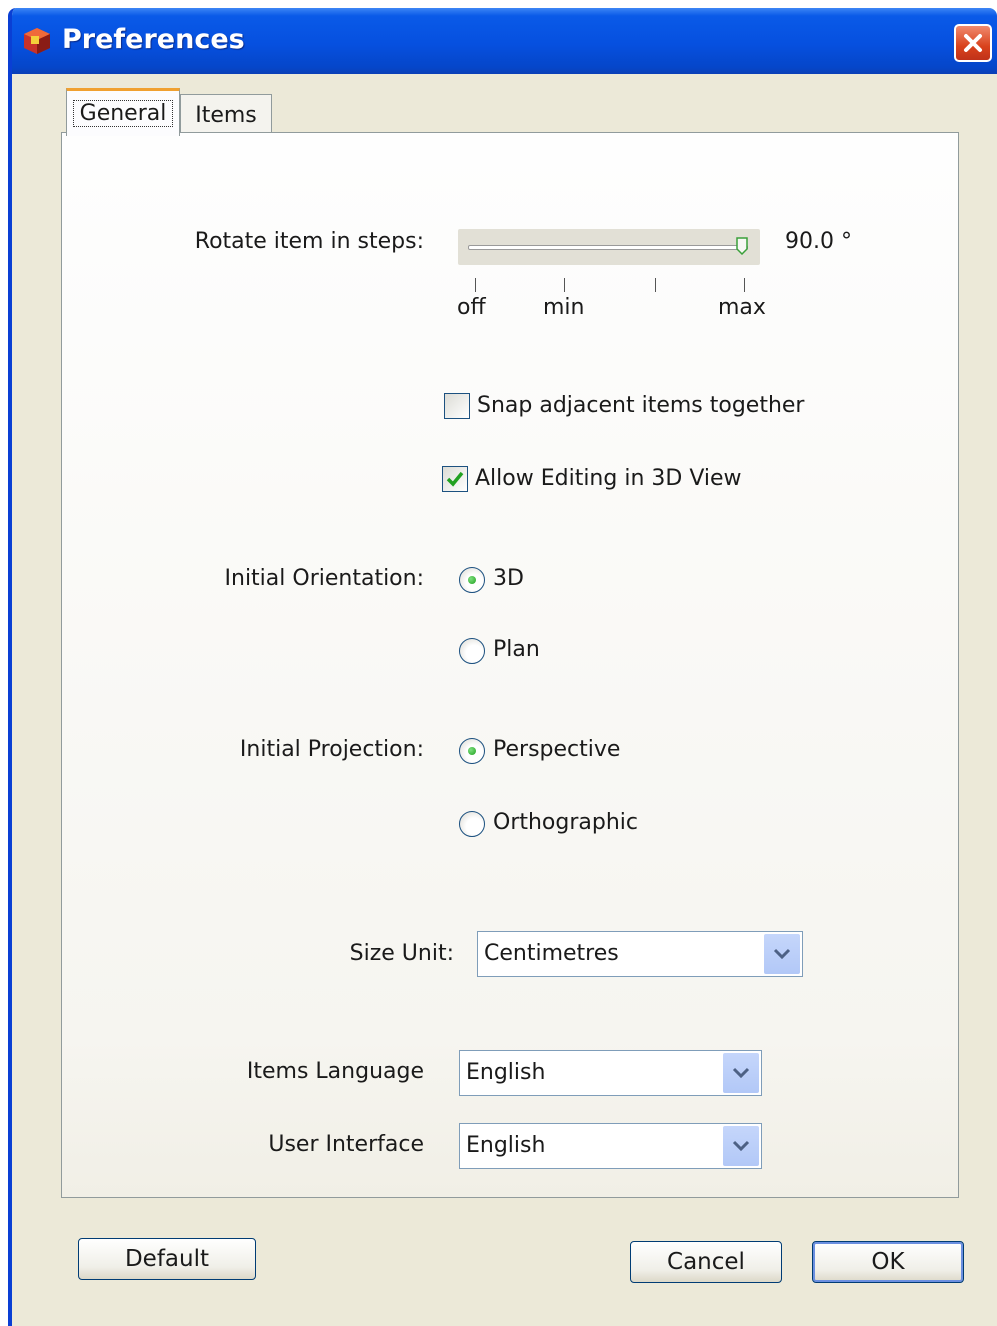 This screenshot has height=1326, width=997. I want to click on projection-orthographic-label: Orthographic, so click(565, 822).